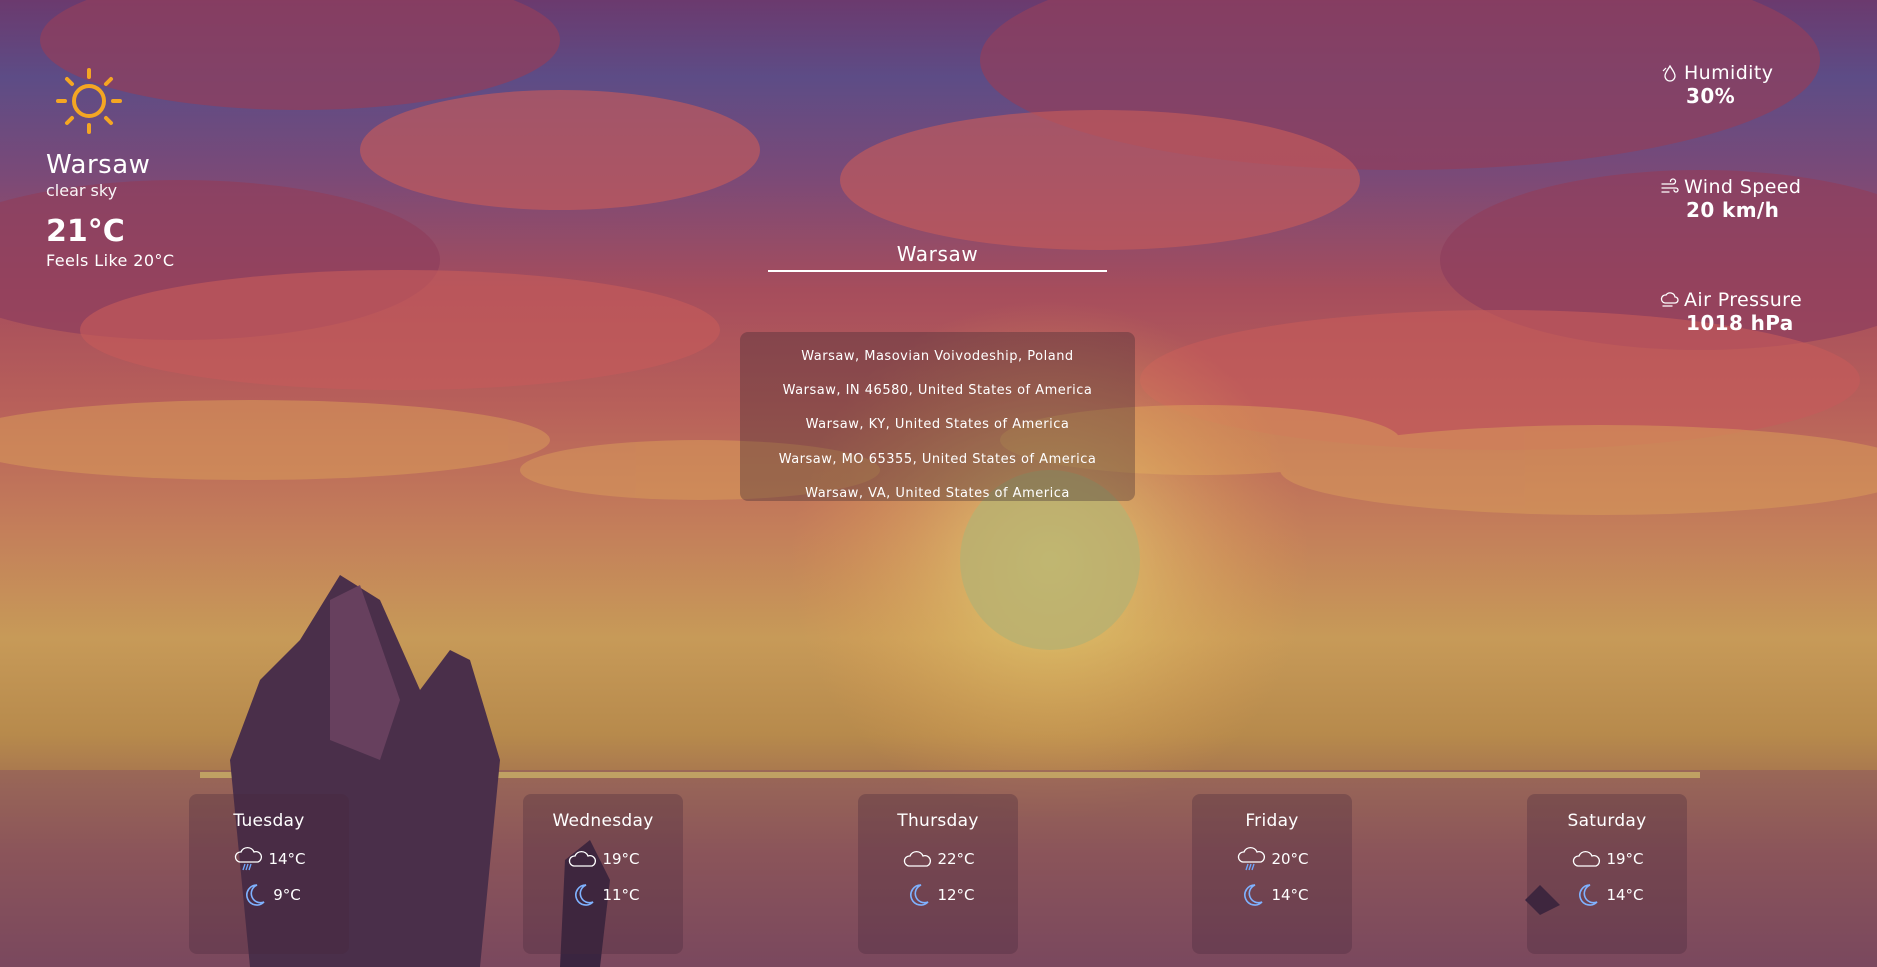 This screenshot has width=1877, height=967. Describe the element at coordinates (956, 895) in the screenshot. I see `forecast-night-temp: 12°C` at that location.